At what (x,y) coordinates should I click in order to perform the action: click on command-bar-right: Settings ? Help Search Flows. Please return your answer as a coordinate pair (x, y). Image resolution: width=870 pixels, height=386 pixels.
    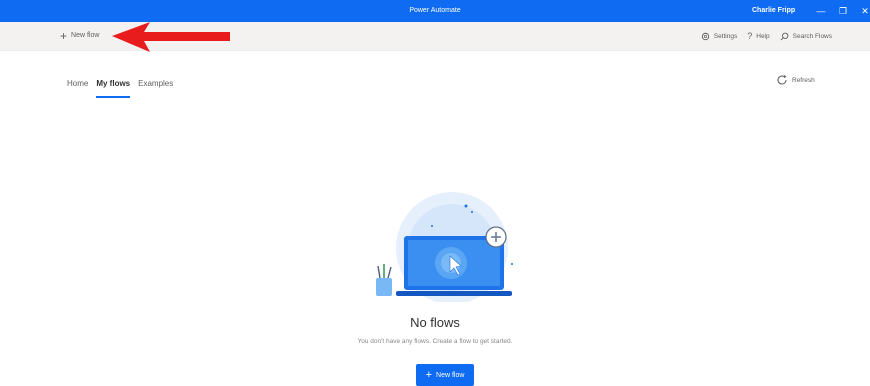
    Looking at the image, I should click on (766, 36).